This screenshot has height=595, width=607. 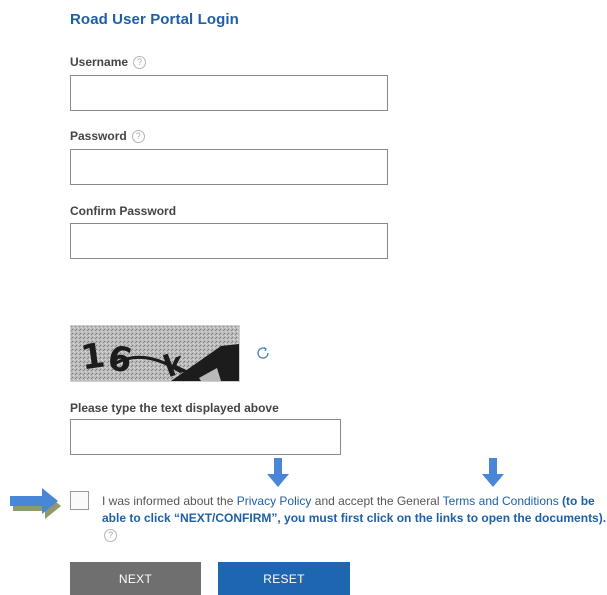 I want to click on password-label: Password?, so click(x=107, y=136).